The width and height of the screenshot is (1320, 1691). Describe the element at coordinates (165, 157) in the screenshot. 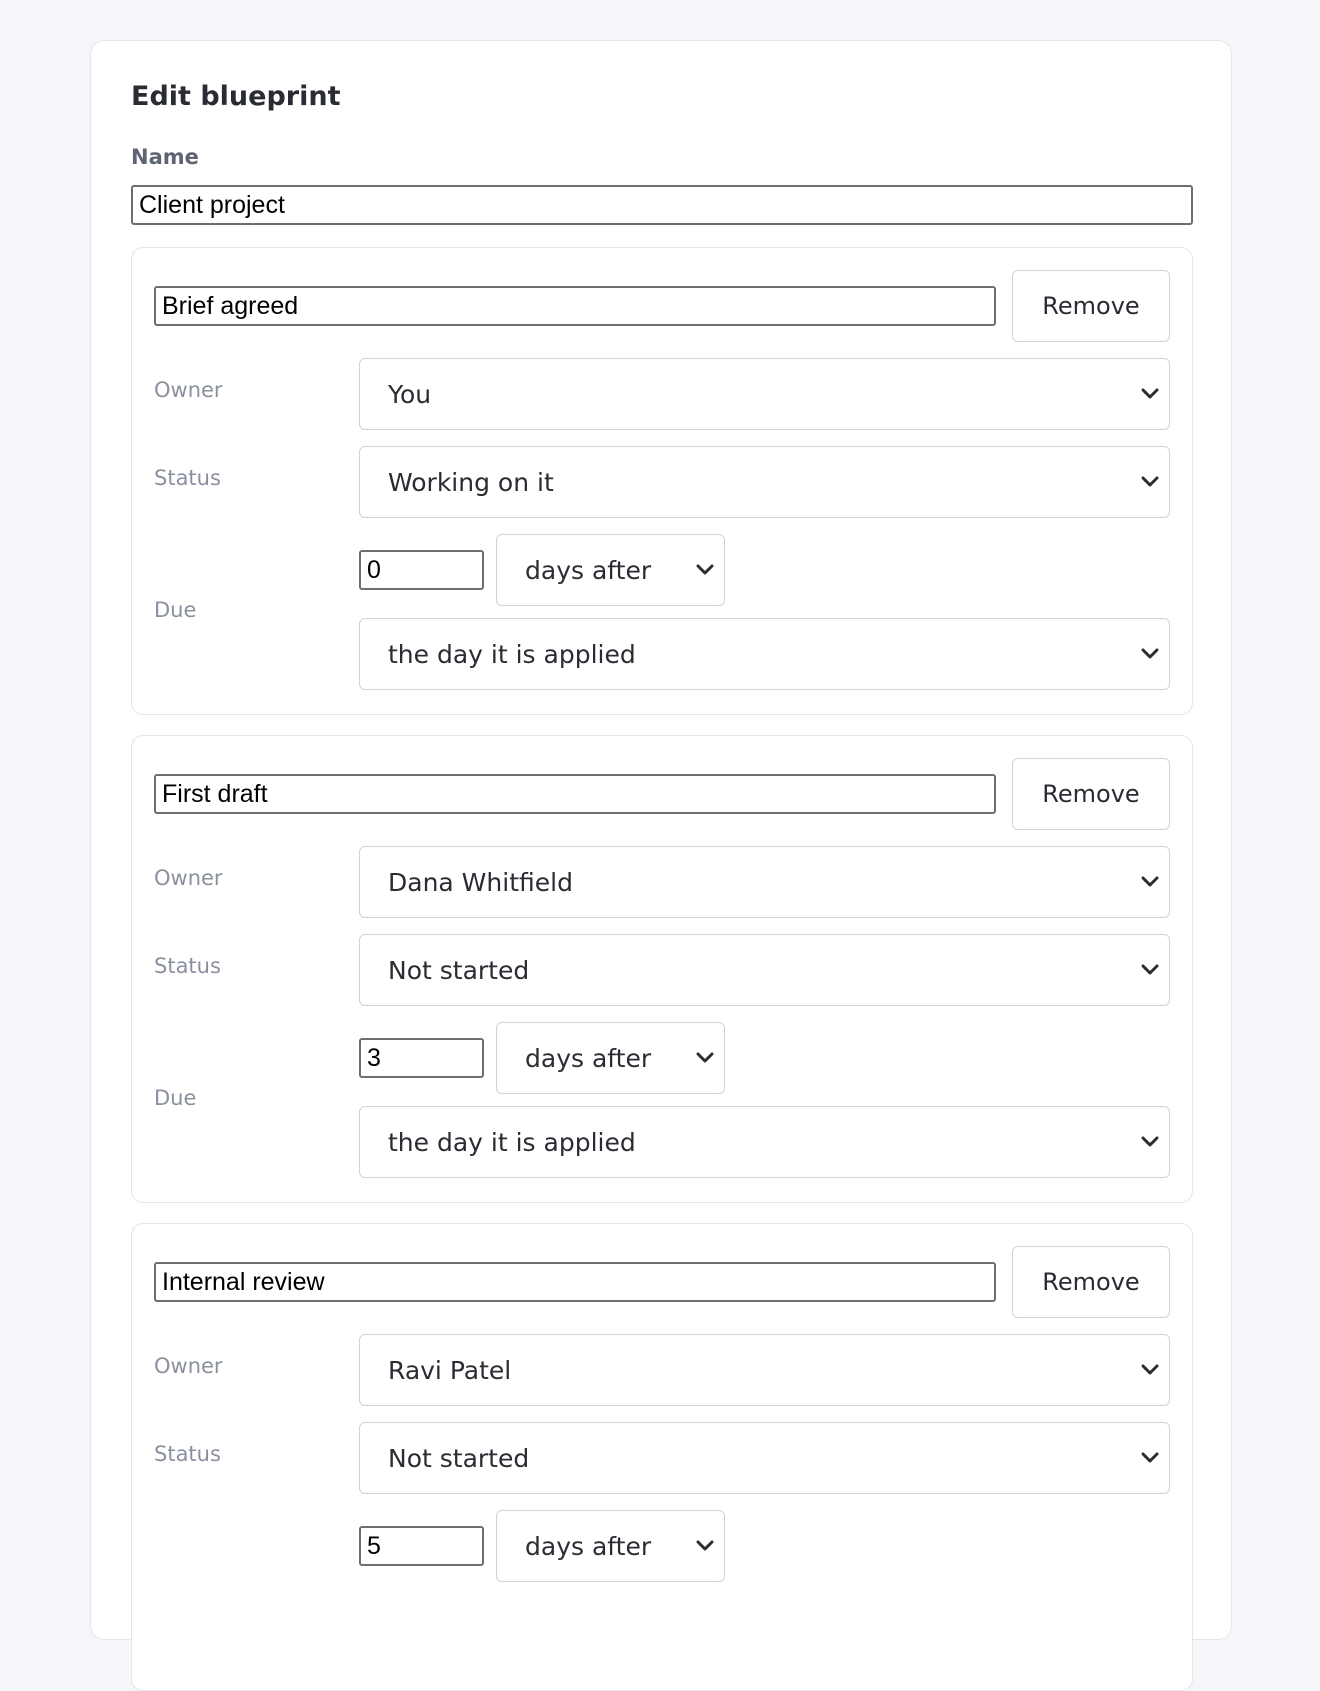

I see `name-label: Name` at that location.